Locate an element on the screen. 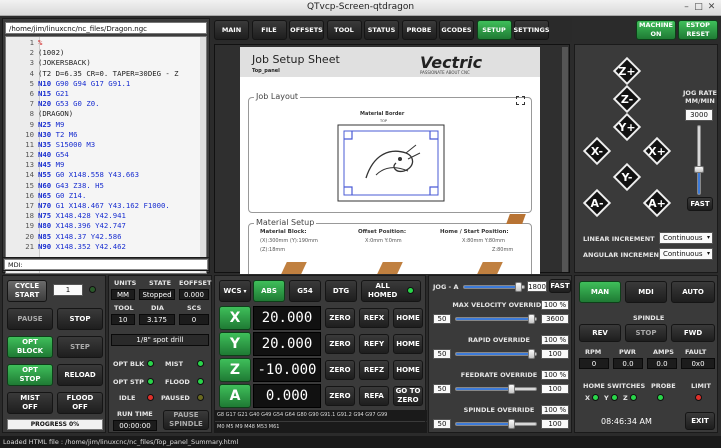  tab-probe: PROBE is located at coordinates (419, 30).